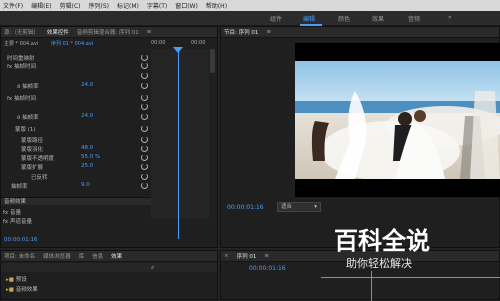 The height and width of the screenshot is (301, 500). I want to click on menu-item-2: 剪辑(C), so click(70, 5).